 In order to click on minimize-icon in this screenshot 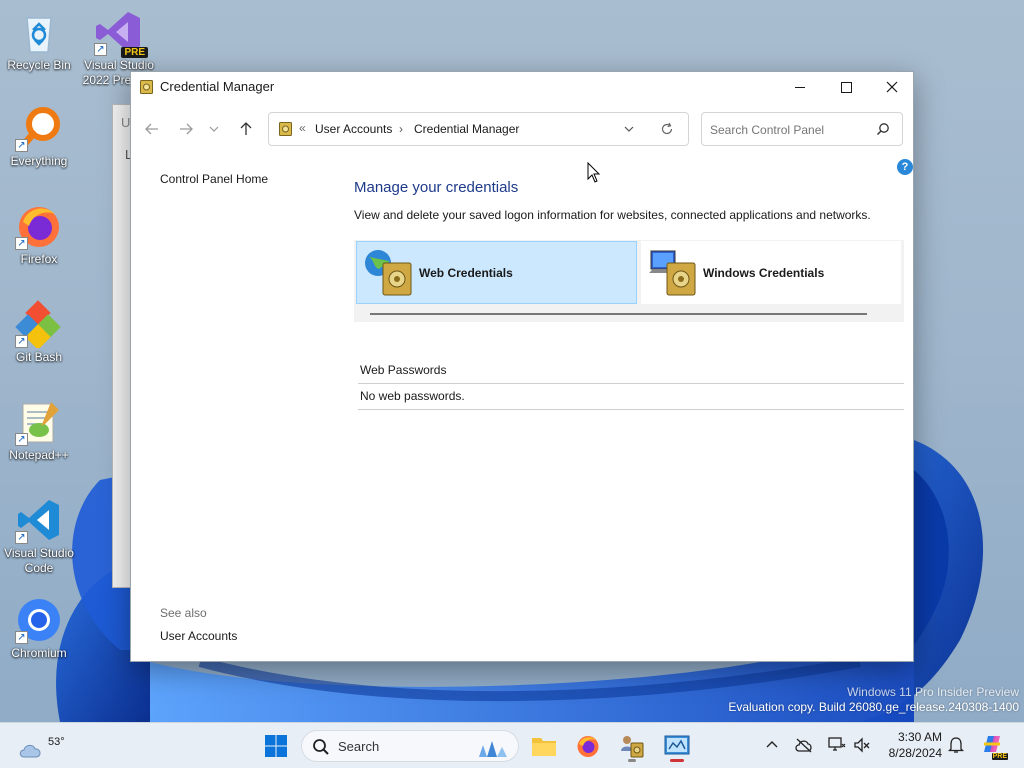, I will do `click(799, 87)`.